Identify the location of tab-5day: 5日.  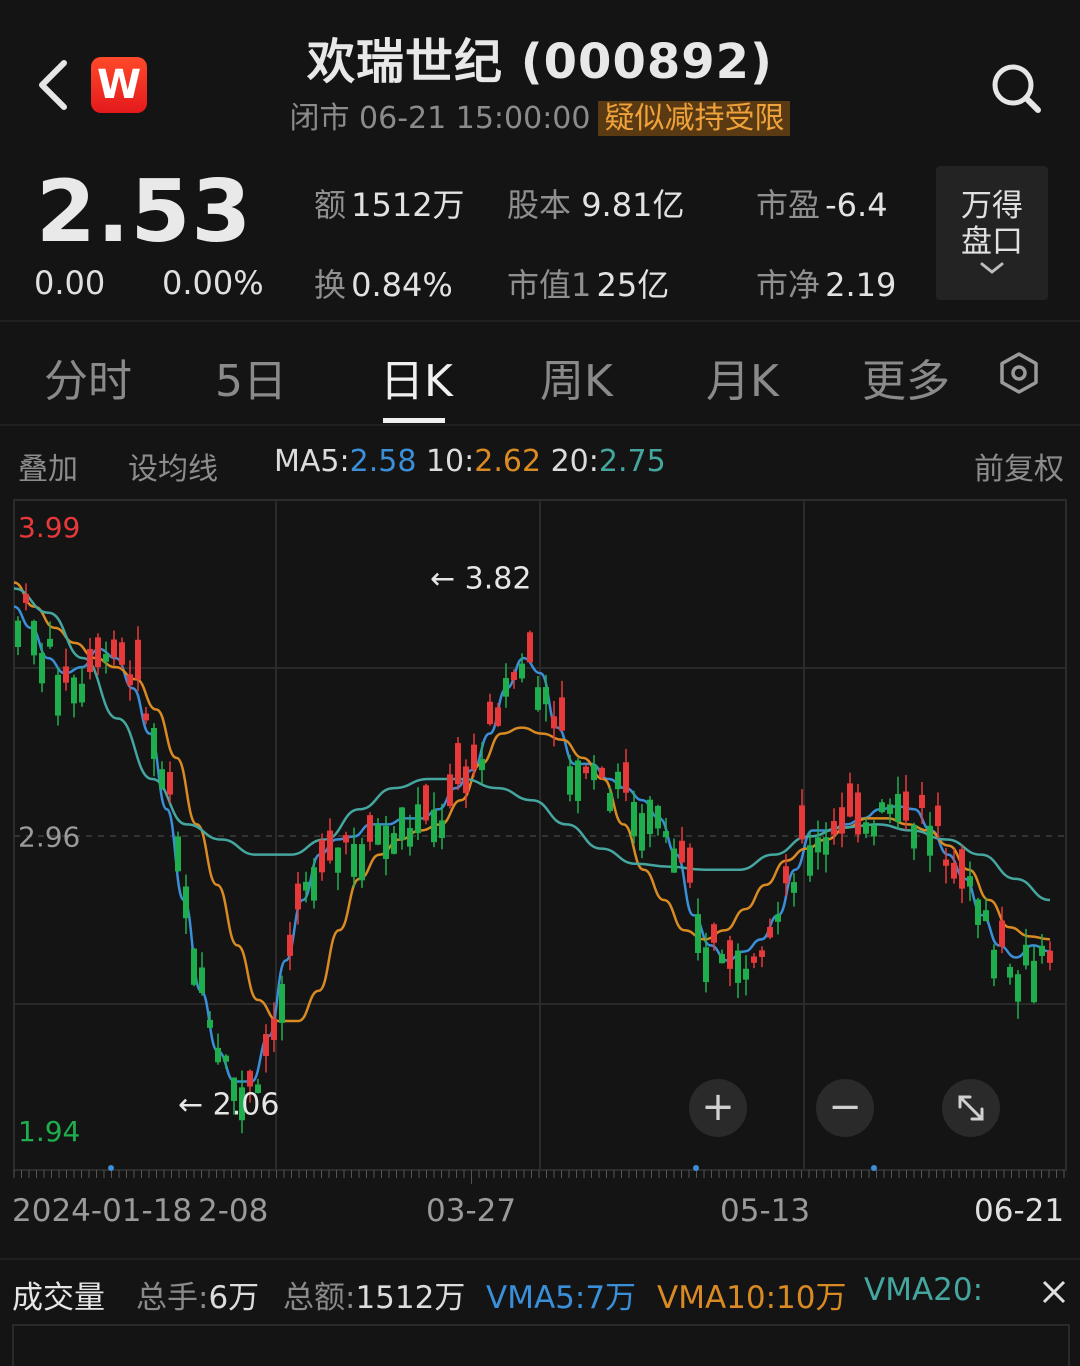
(251, 377).